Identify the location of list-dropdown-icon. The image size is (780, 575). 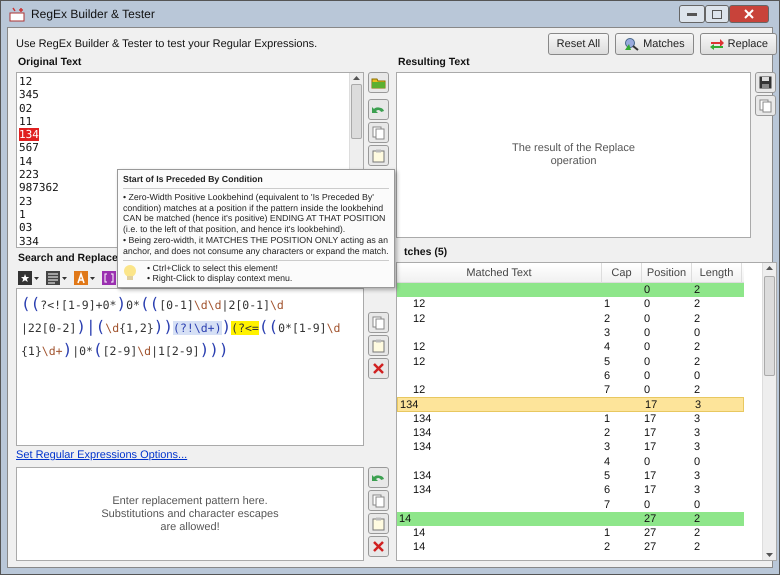
(57, 278).